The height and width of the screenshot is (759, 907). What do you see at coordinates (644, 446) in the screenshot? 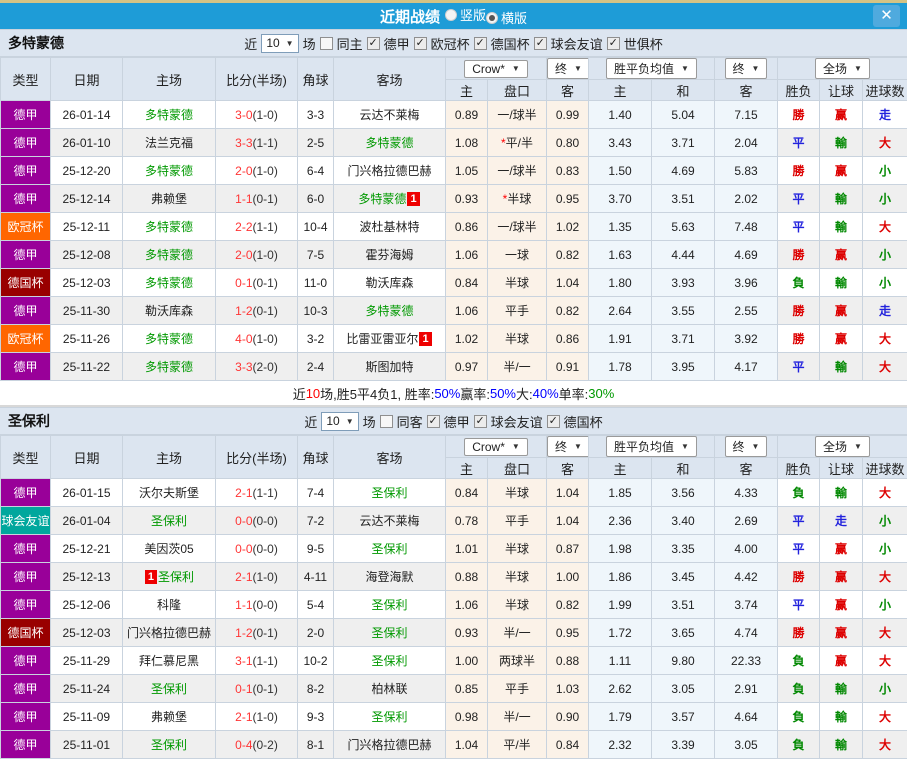
I see `dropdown-label: 胜平负均值` at bounding box center [644, 446].